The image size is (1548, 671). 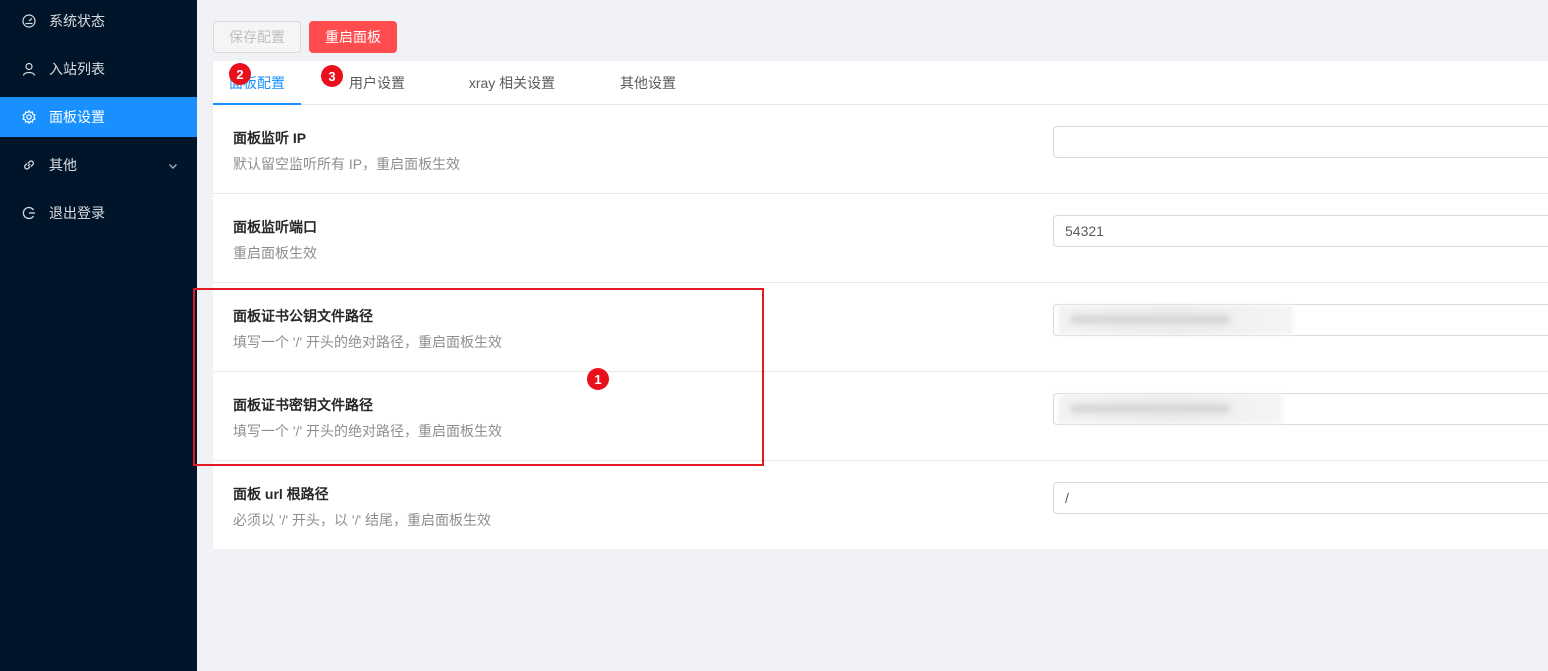 What do you see at coordinates (98, 165) in the screenshot?
I see `sidebar-item-other: 其他` at bounding box center [98, 165].